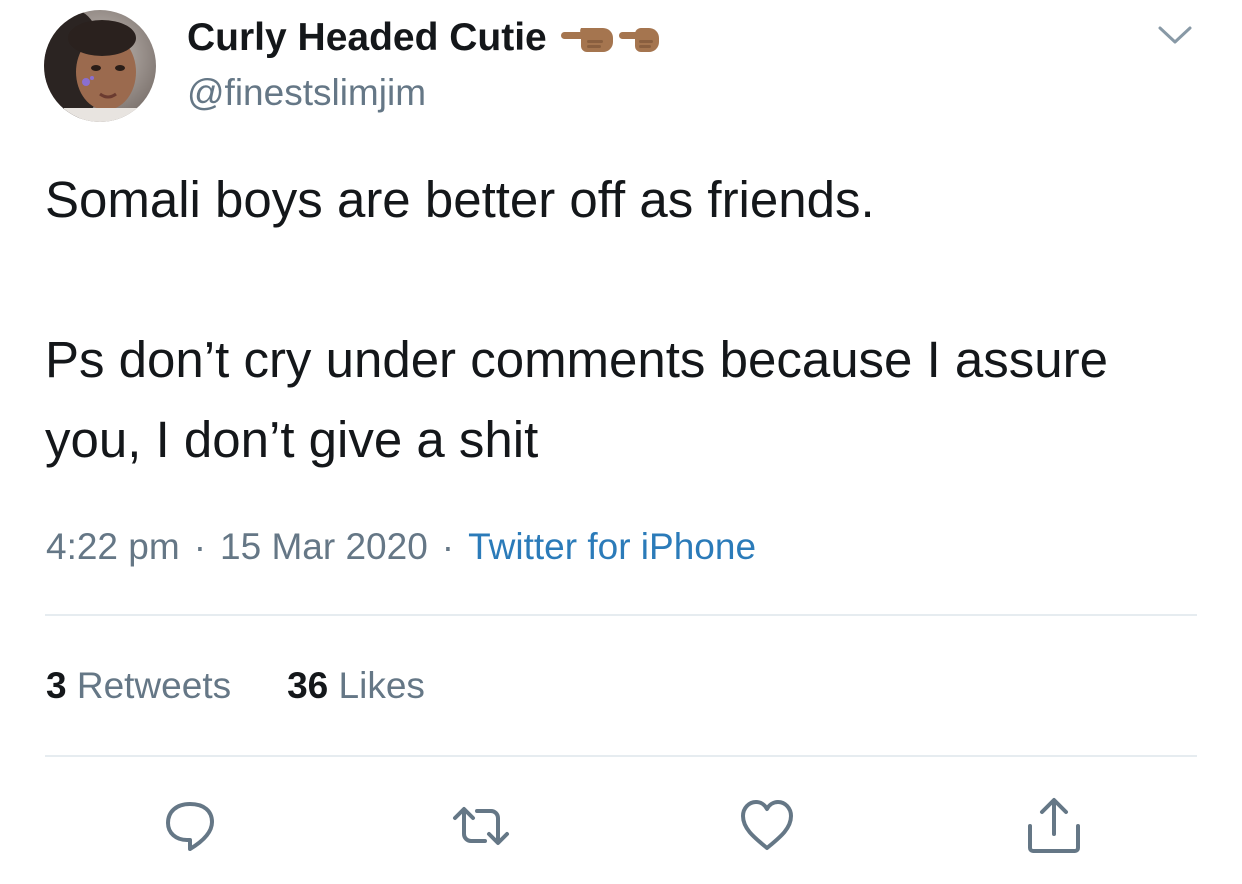 This screenshot has height=884, width=1242. What do you see at coordinates (154, 685) in the screenshot?
I see `retweets-label: Retweets` at bounding box center [154, 685].